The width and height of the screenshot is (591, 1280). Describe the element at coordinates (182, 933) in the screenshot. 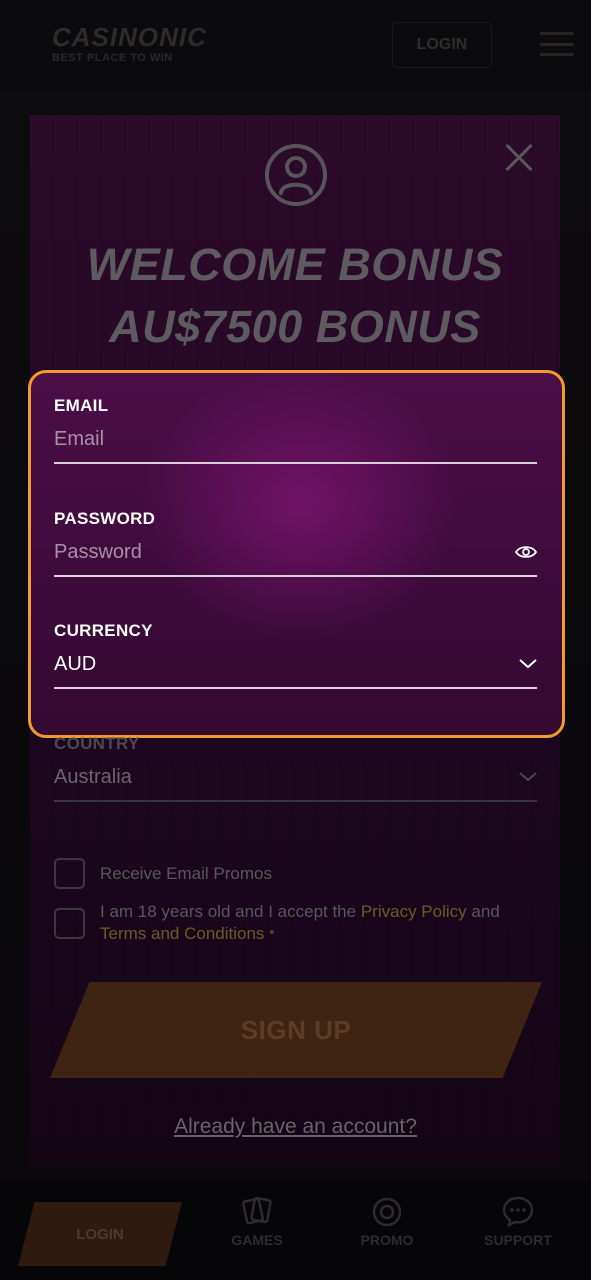

I see `terms-link: Terms and Conditions` at that location.